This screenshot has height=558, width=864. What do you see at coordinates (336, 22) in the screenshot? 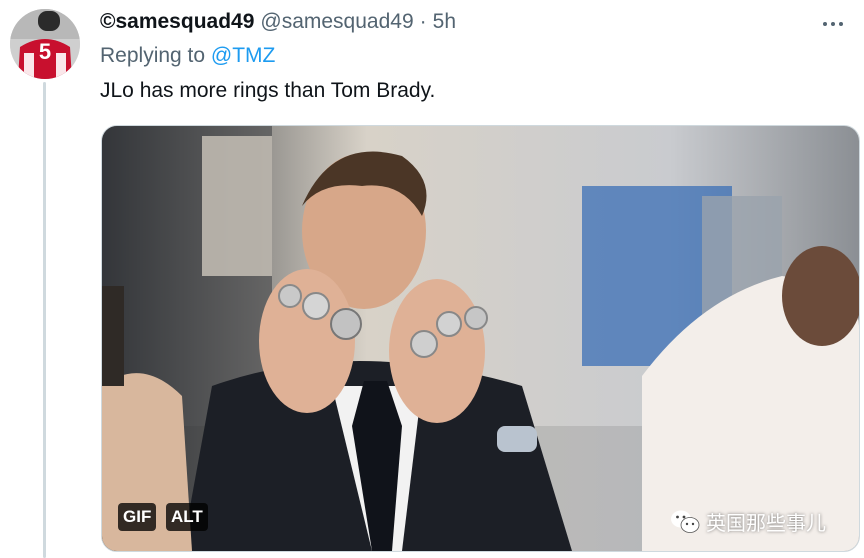
I see `user-handle: @samesquad49` at bounding box center [336, 22].